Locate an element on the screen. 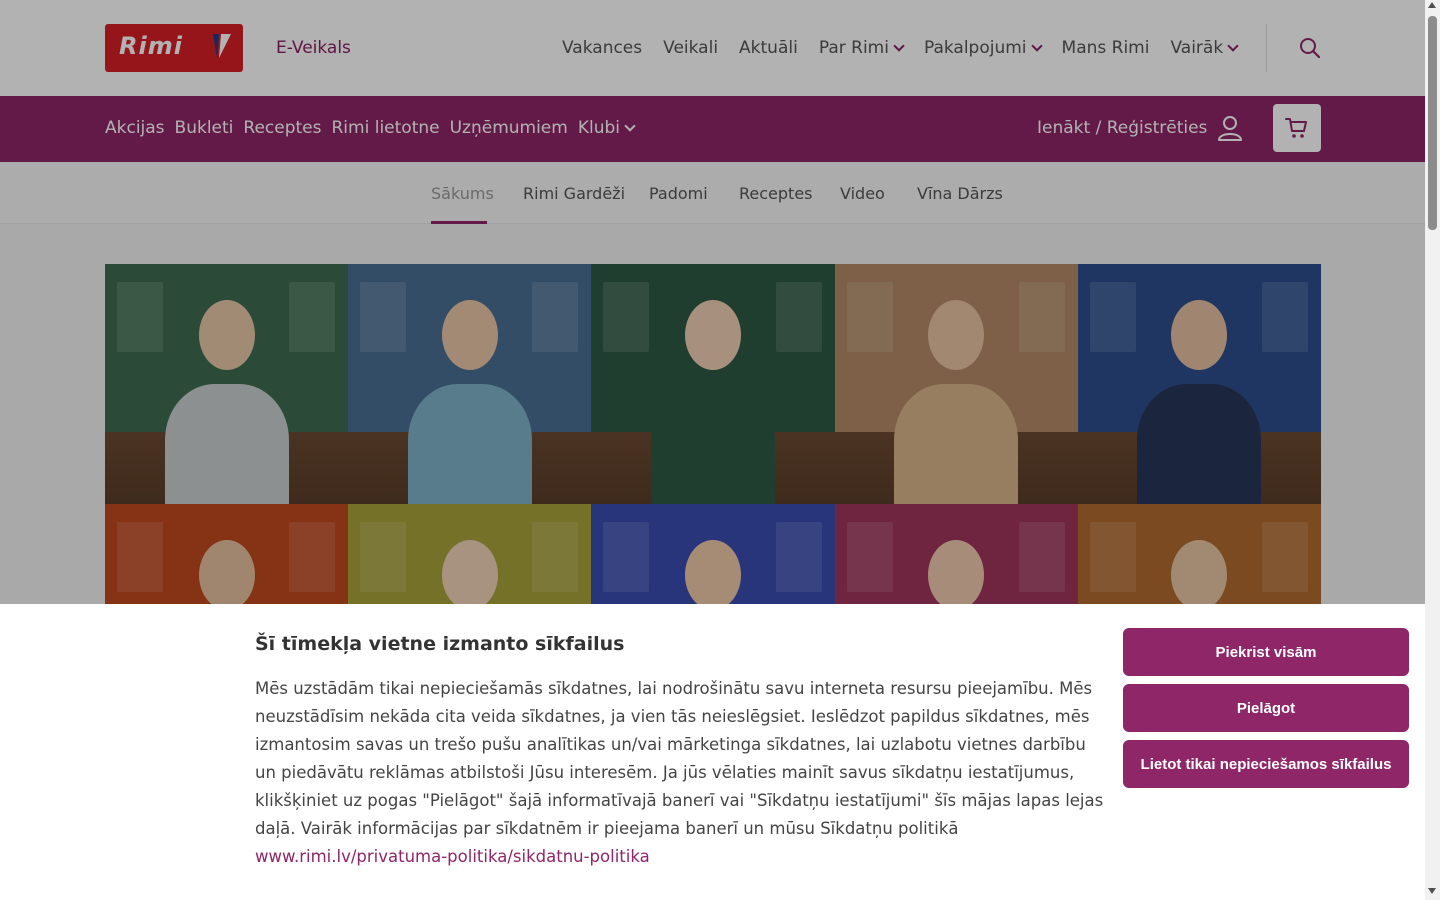  customize-button: Pielāgot is located at coordinates (1266, 708).